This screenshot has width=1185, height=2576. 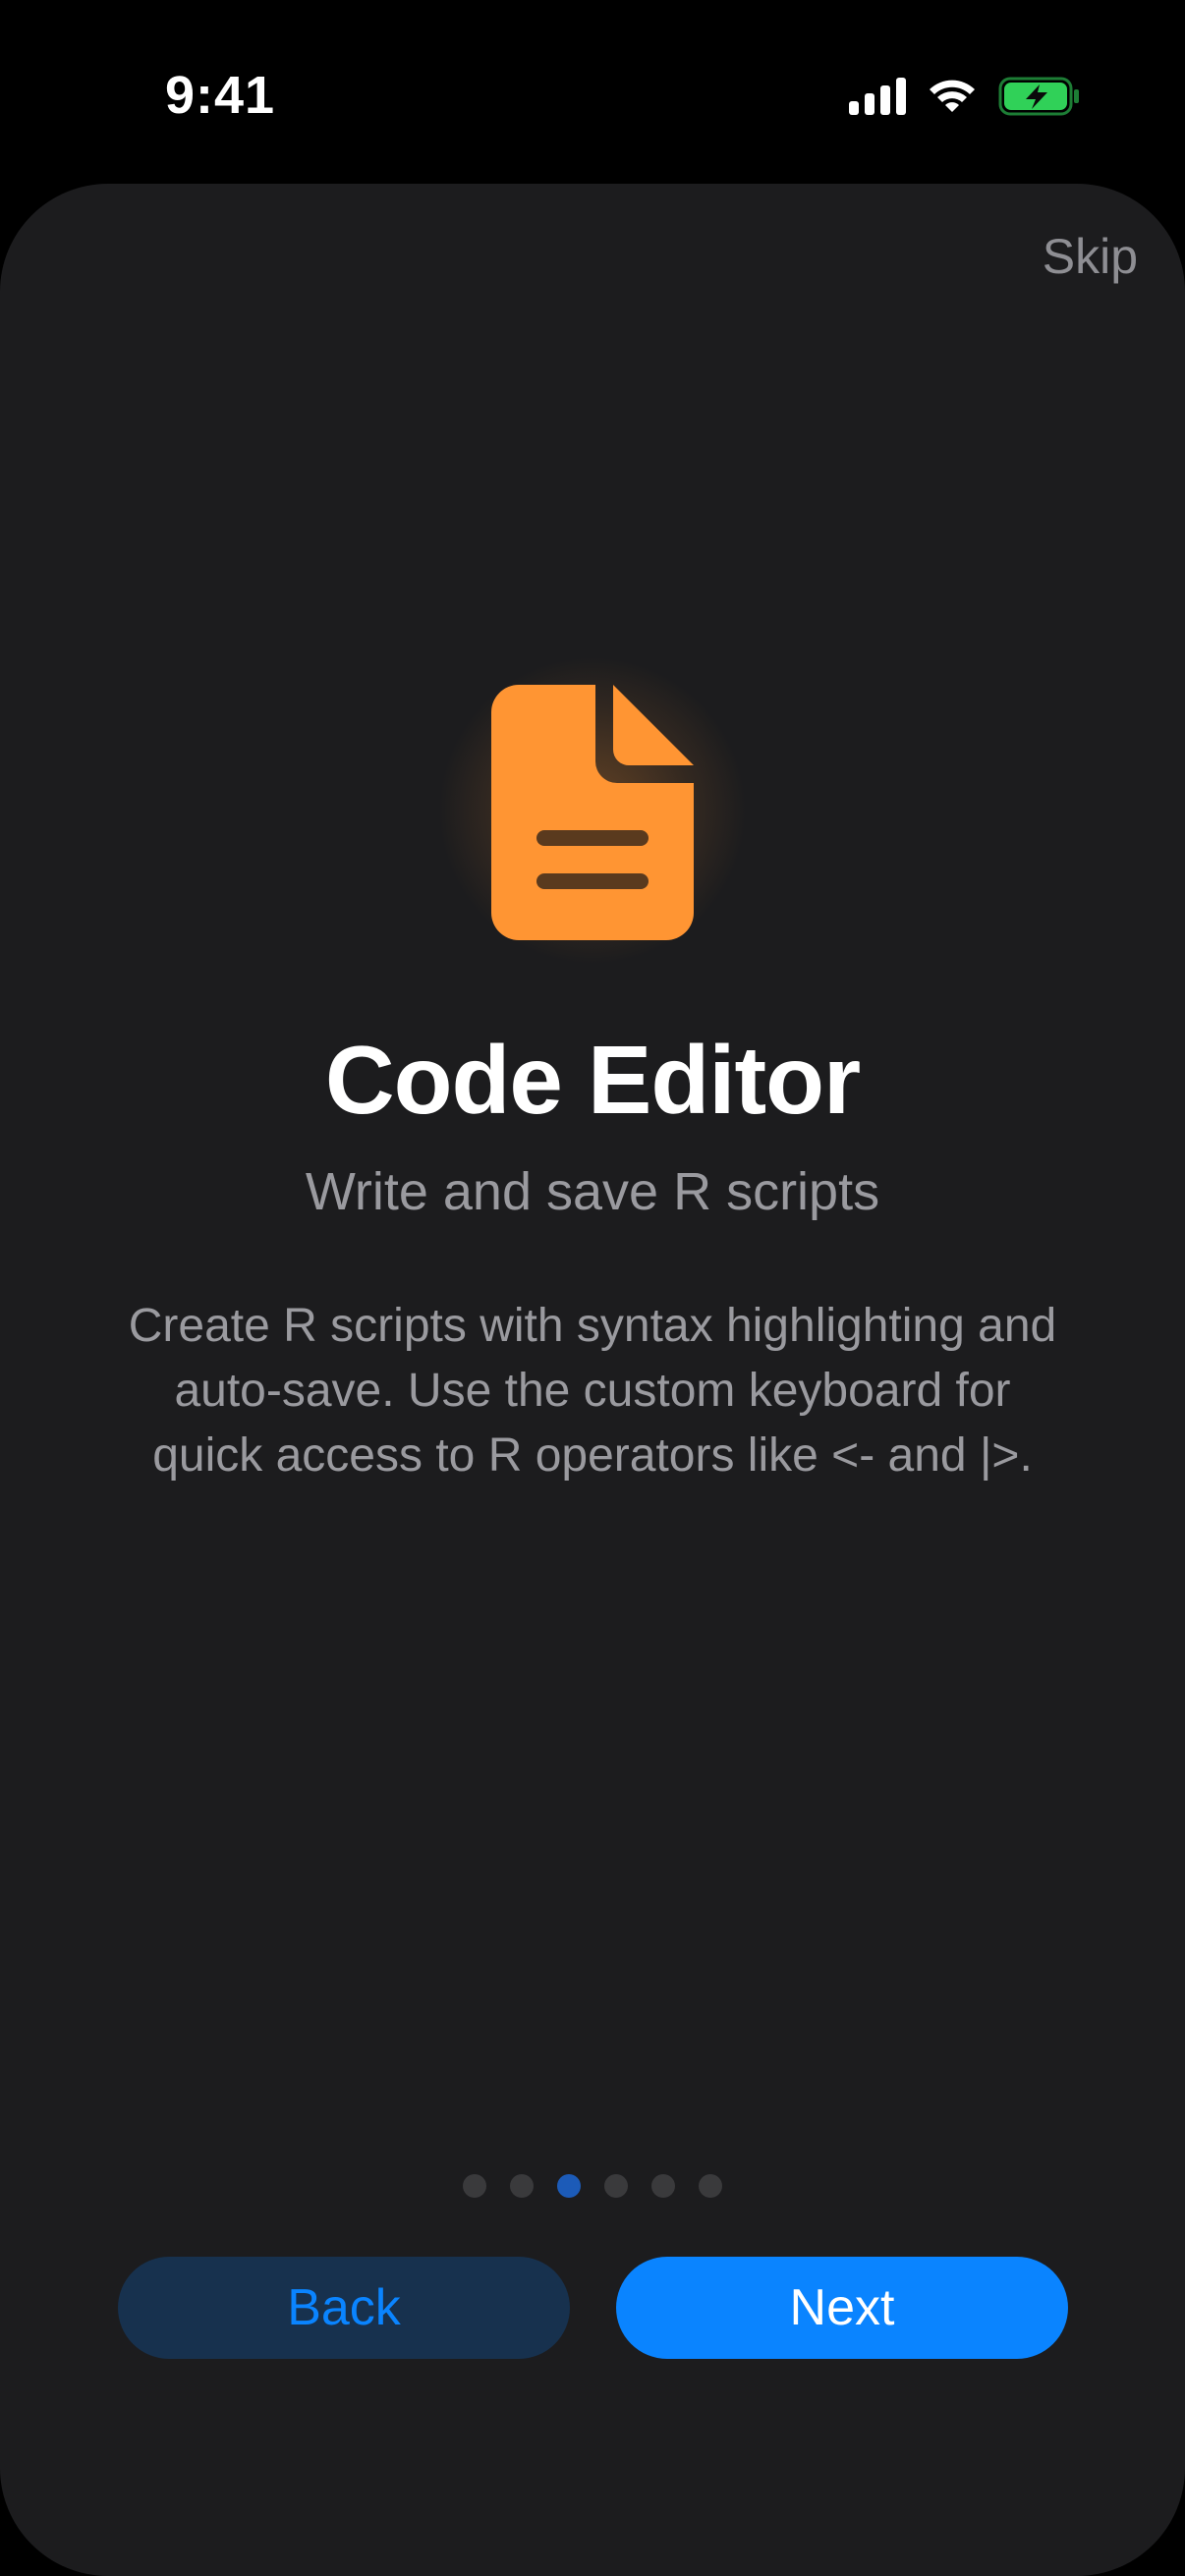 What do you see at coordinates (953, 96) in the screenshot?
I see `wifi-icon` at bounding box center [953, 96].